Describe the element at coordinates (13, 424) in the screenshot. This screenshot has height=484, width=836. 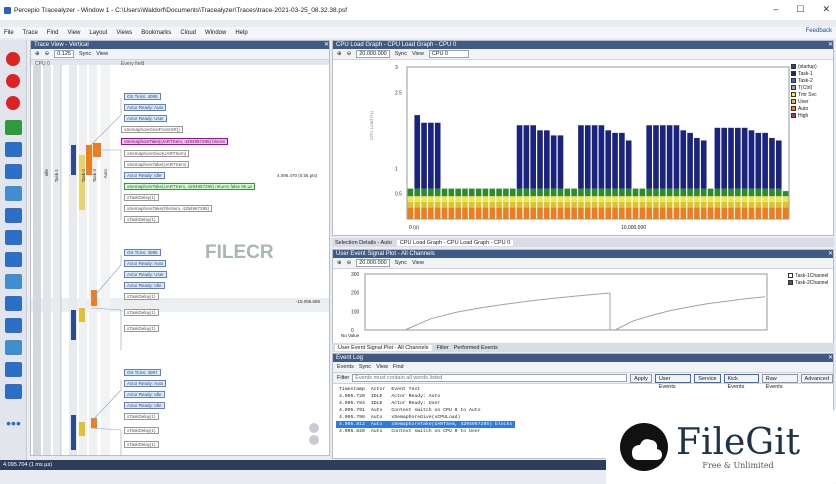
I see `more-icon: •••` at that location.